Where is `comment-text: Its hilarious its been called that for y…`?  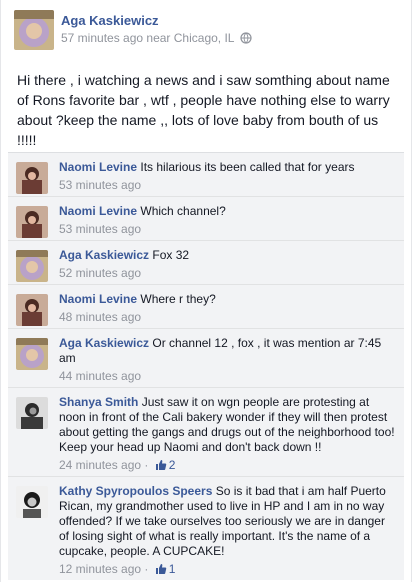 comment-text: Its hilarious its been called that for y… is located at coordinates (247, 167).